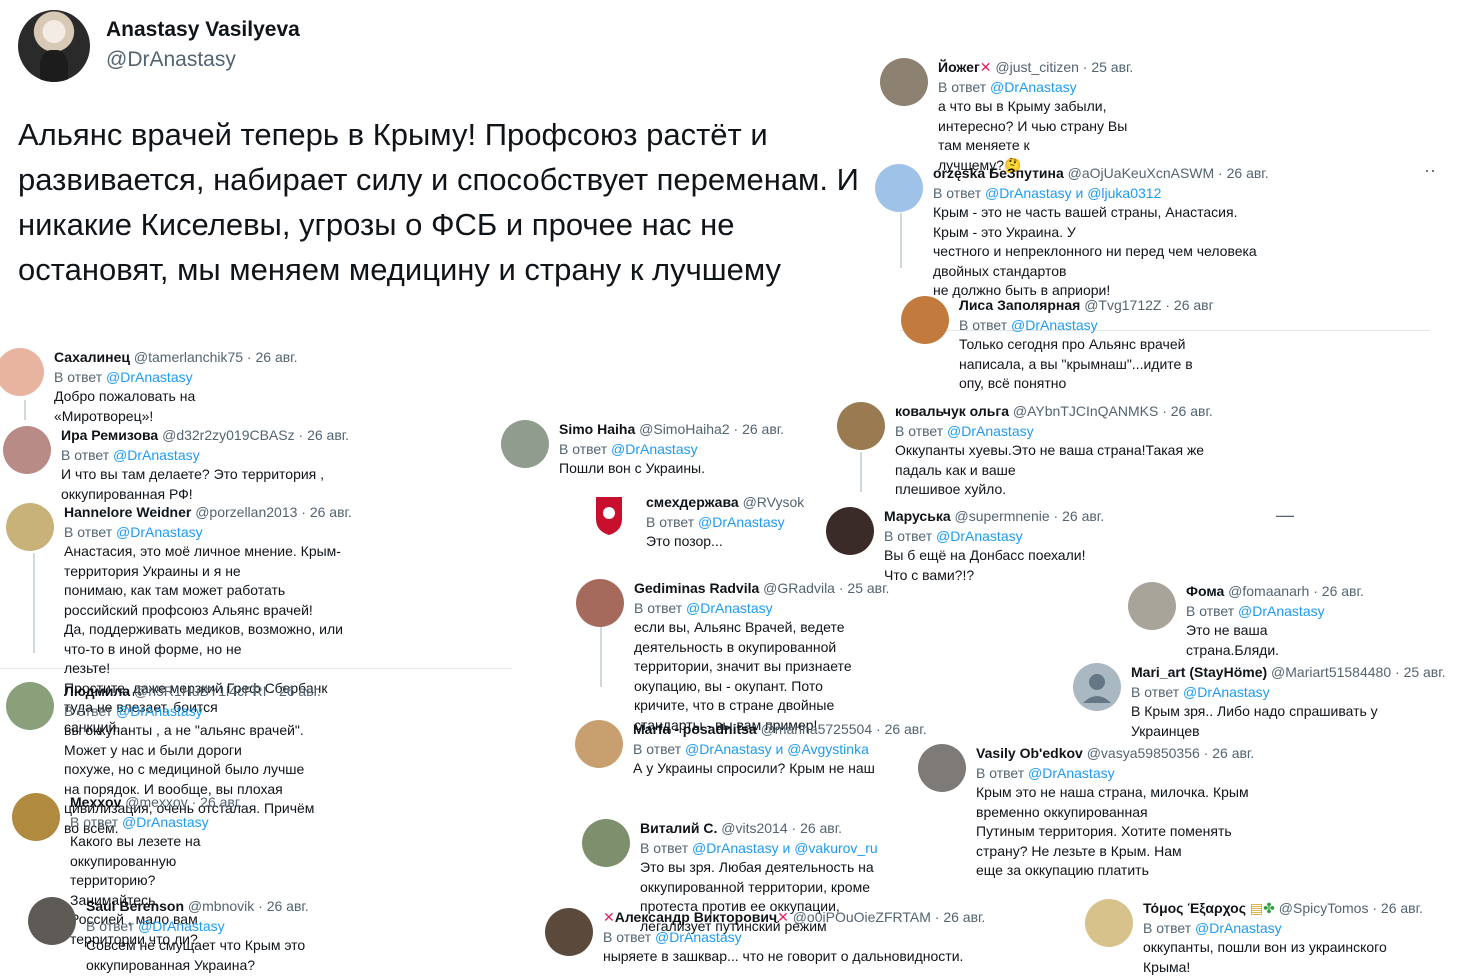 The image size is (1484, 977). Describe the element at coordinates (998, 173) in the screenshot. I see `reply-author-name: orzęska БеЗпутина` at that location.